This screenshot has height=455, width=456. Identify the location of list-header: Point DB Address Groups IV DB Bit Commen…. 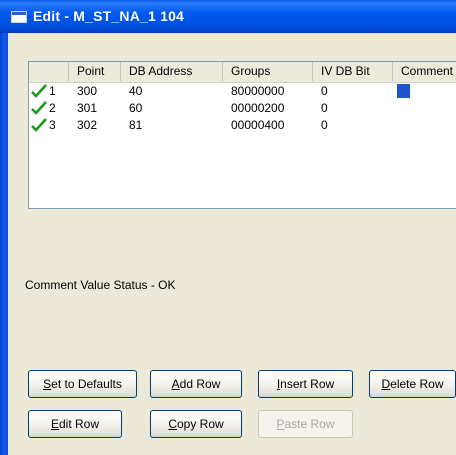
(242, 72).